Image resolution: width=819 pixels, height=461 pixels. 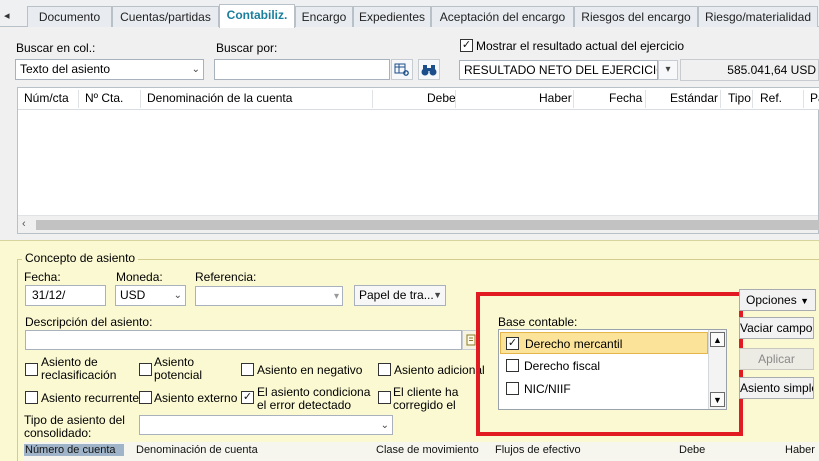 I want to click on nic-niif-checkbox, so click(x=512, y=388).